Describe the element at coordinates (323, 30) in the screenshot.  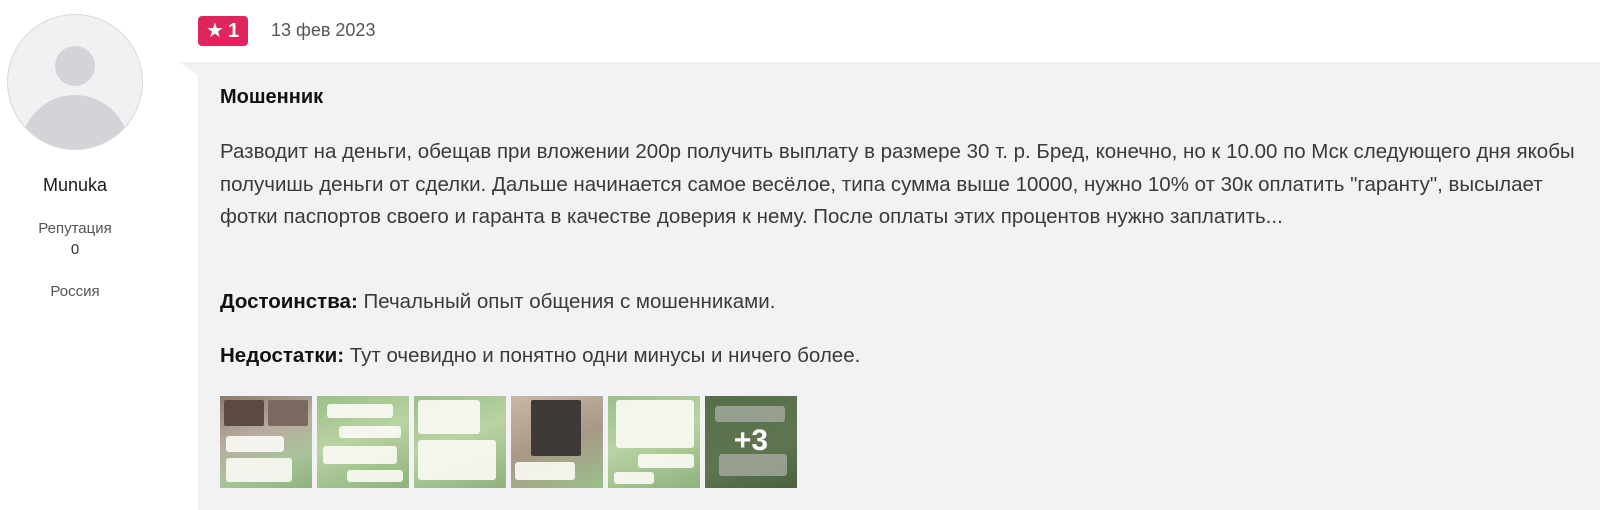
I see `review-date: 13 фев 2023` at that location.